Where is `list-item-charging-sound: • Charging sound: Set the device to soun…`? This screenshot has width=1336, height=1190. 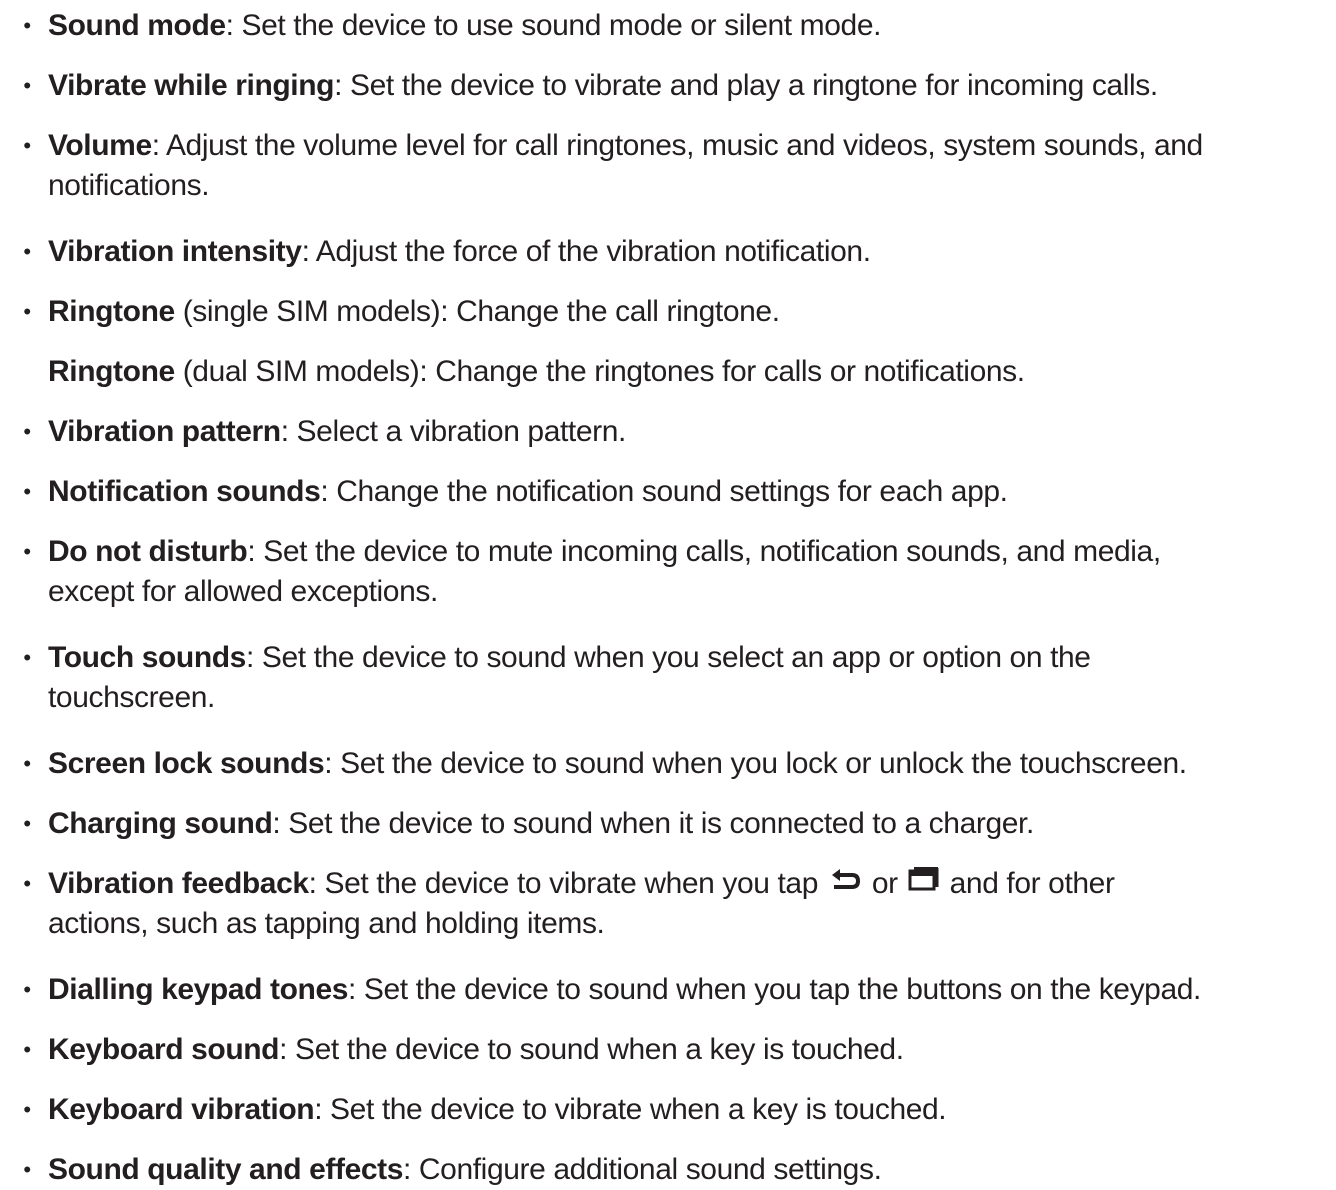
list-item-charging-sound: • Charging sound: Set the device to soun… is located at coordinates (668, 824).